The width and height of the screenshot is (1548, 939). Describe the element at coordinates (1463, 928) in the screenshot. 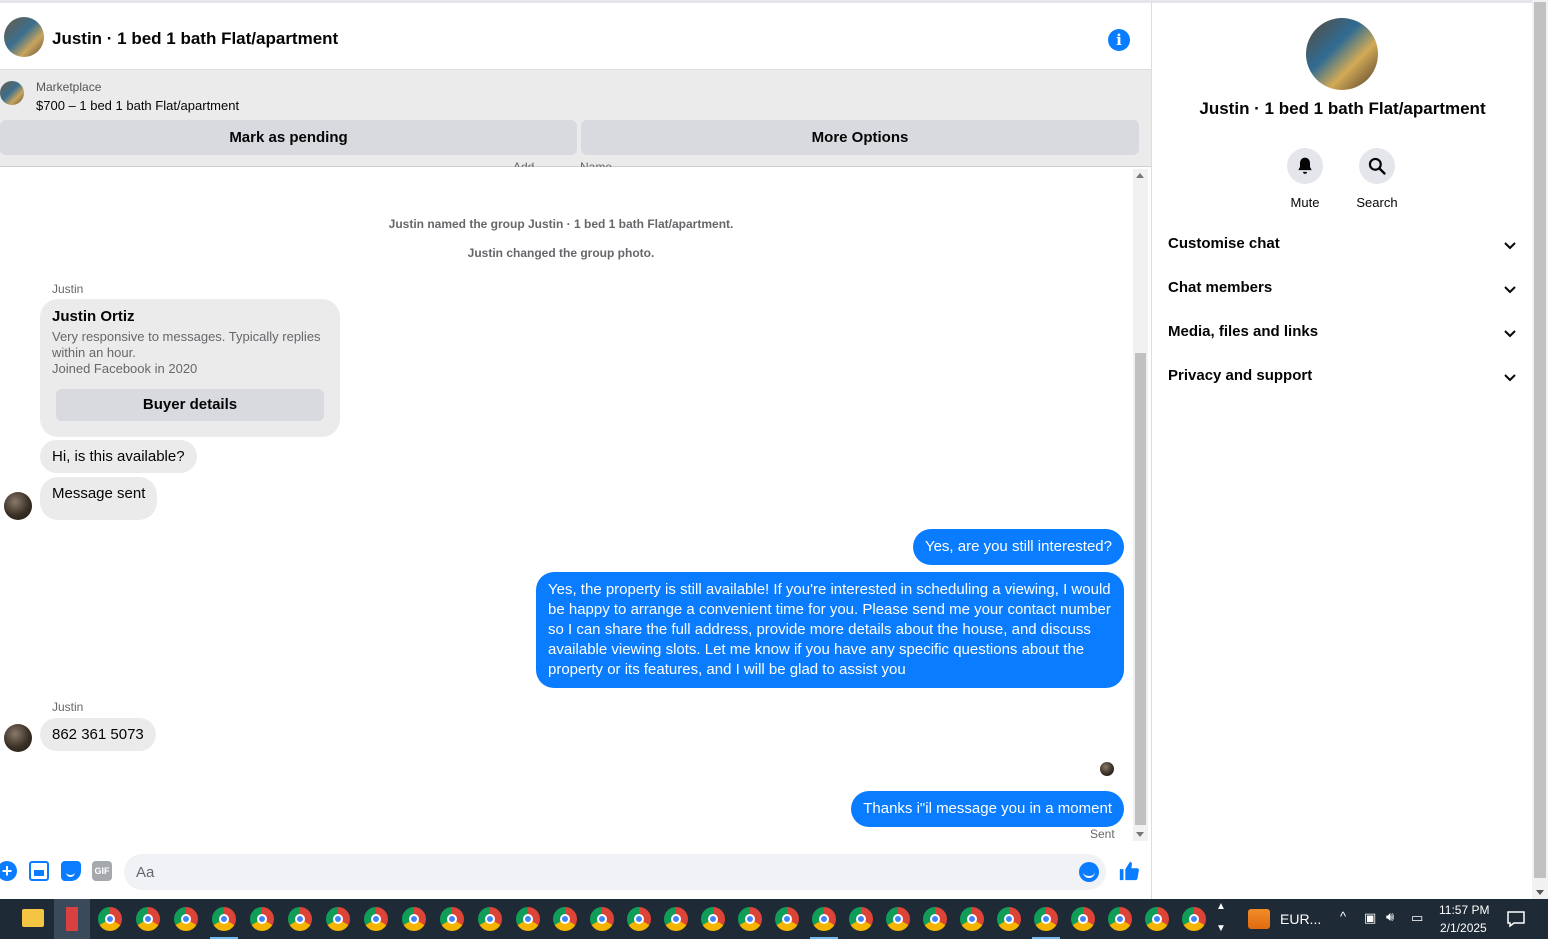

I see `clock-date: 2/1/2025` at that location.